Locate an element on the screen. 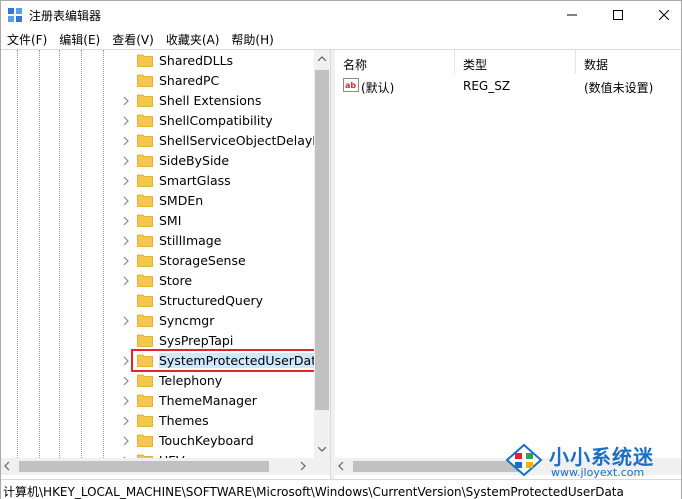 The image size is (682, 499). tree-item: ThemeManager is located at coordinates (157, 401).